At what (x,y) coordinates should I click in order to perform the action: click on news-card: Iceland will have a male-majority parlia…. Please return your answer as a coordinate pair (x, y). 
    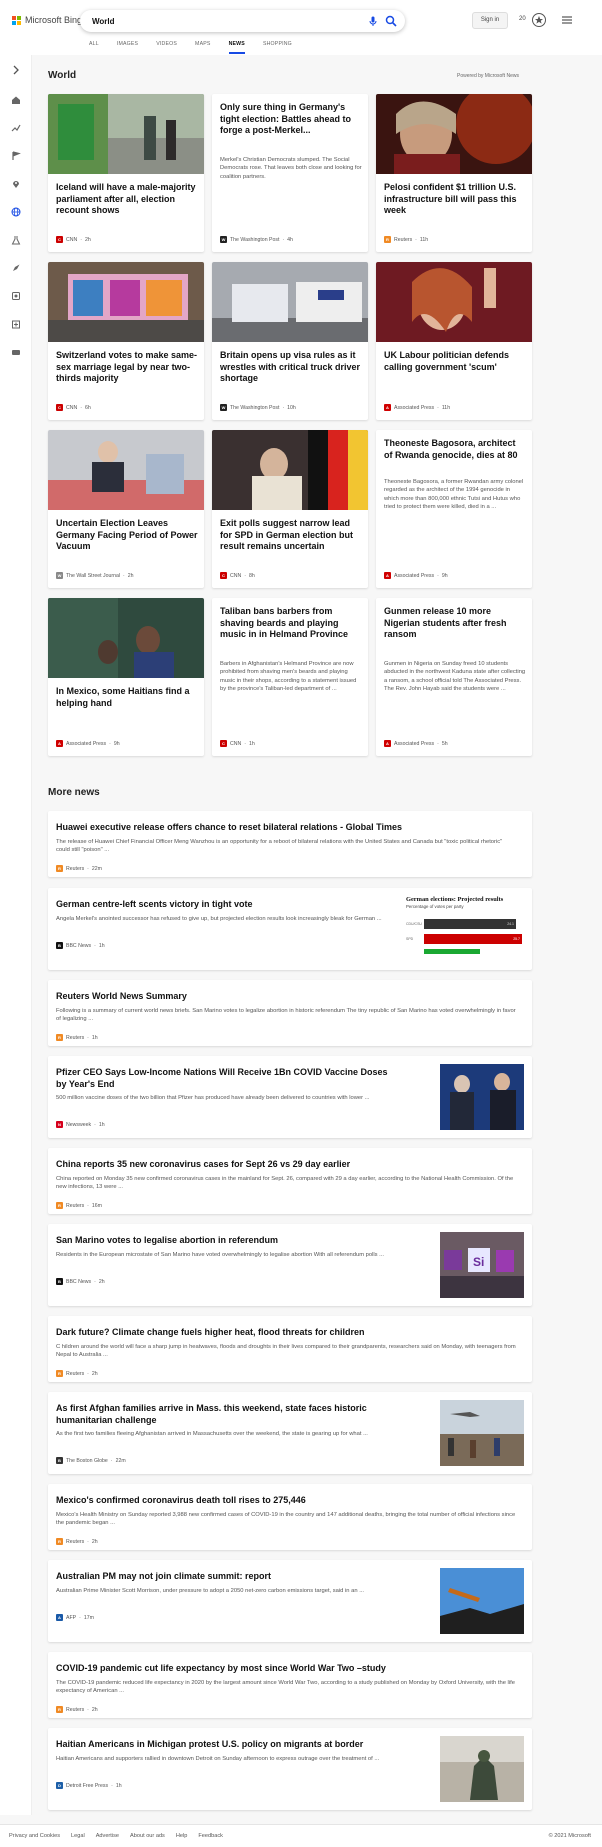
    Looking at the image, I should click on (126, 173).